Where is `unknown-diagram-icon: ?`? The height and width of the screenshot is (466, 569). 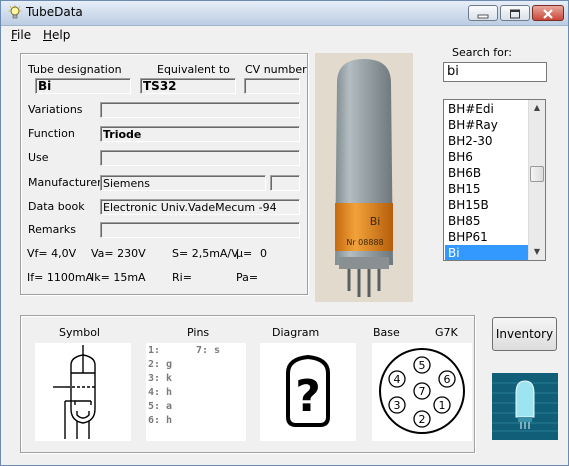 unknown-diagram-icon: ? is located at coordinates (308, 390).